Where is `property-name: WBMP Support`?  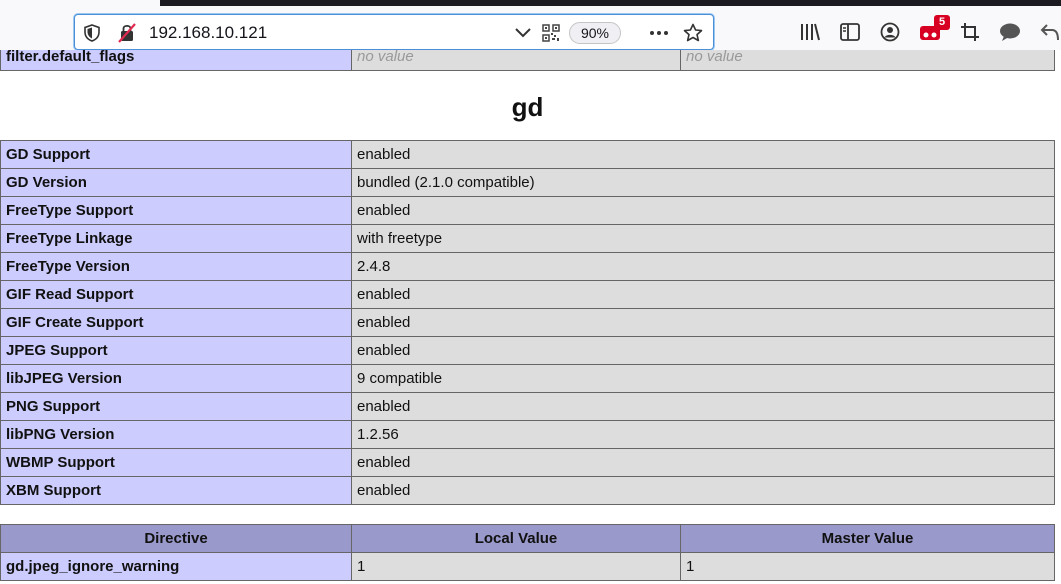
property-name: WBMP Support is located at coordinates (176, 462).